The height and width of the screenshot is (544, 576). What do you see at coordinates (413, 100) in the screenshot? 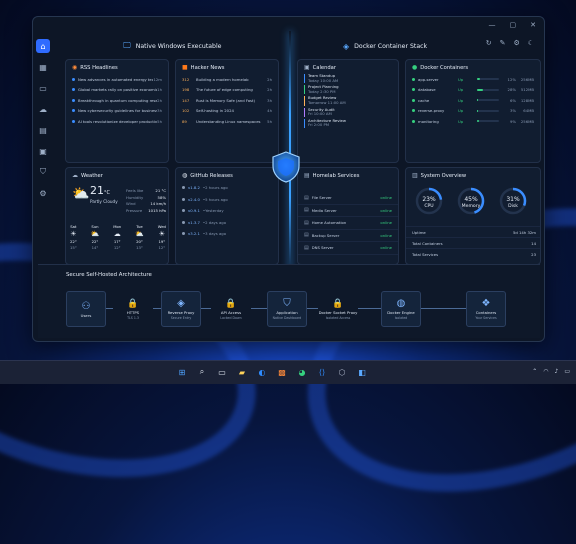
I see `status-dot` at bounding box center [413, 100].